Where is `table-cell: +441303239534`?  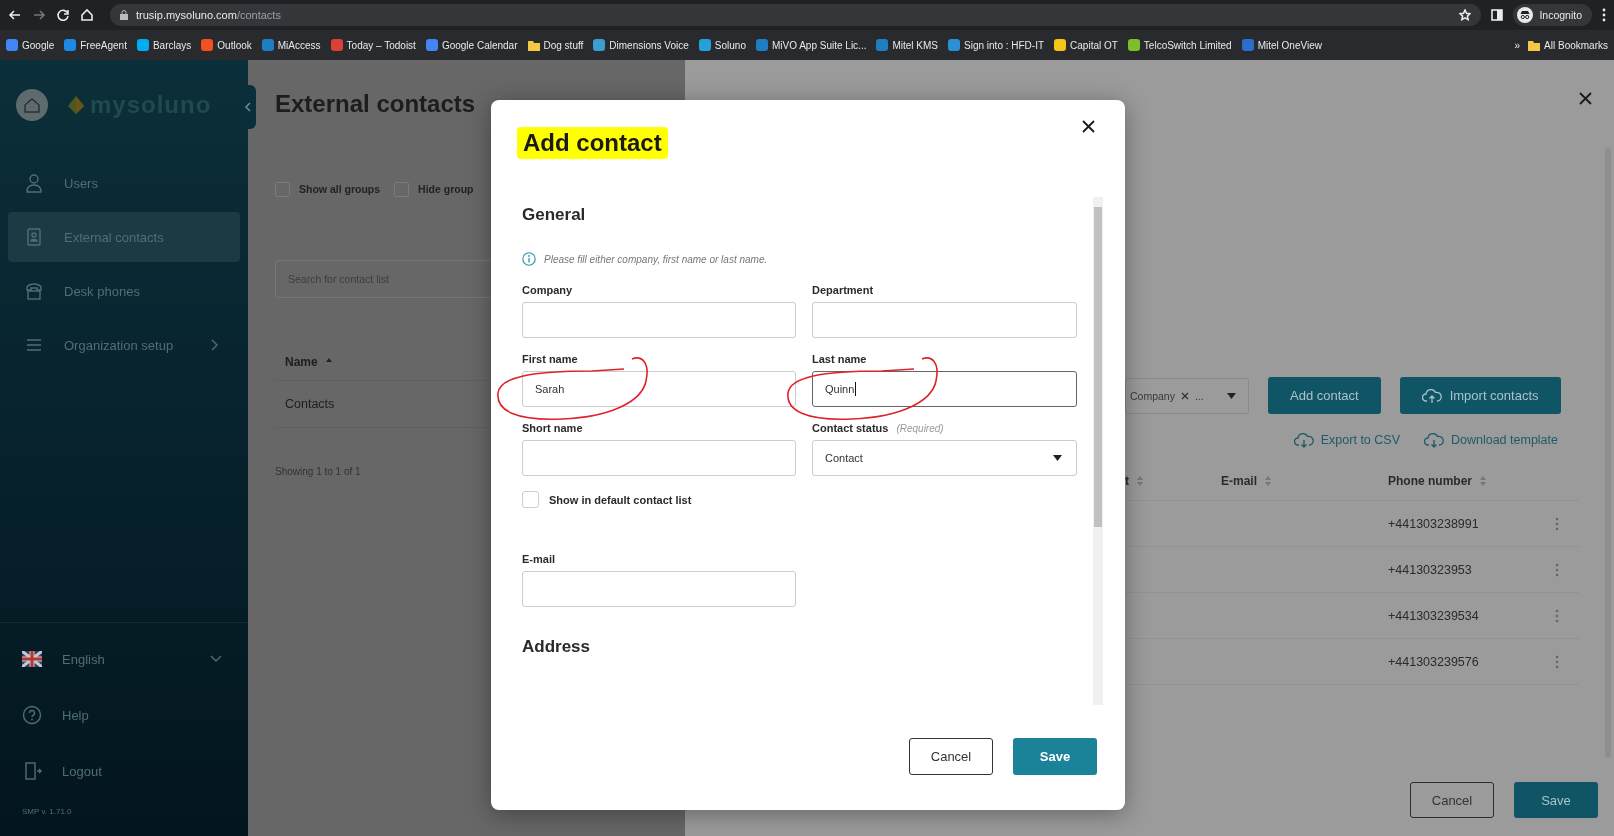
table-cell: +441303239534 is located at coordinates (1433, 615).